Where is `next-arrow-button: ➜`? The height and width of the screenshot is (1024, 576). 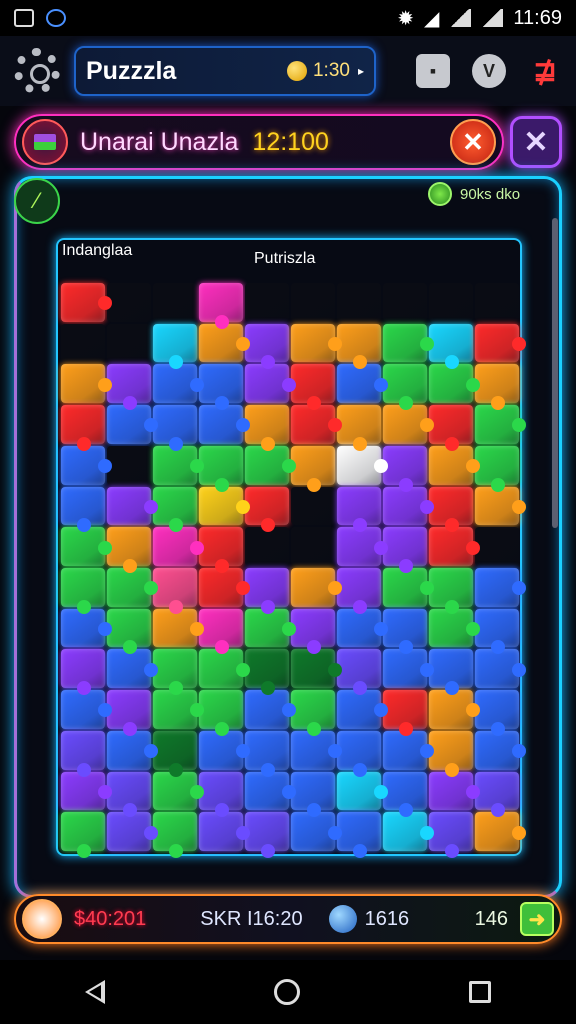
next-arrow-button: ➜ is located at coordinates (537, 919).